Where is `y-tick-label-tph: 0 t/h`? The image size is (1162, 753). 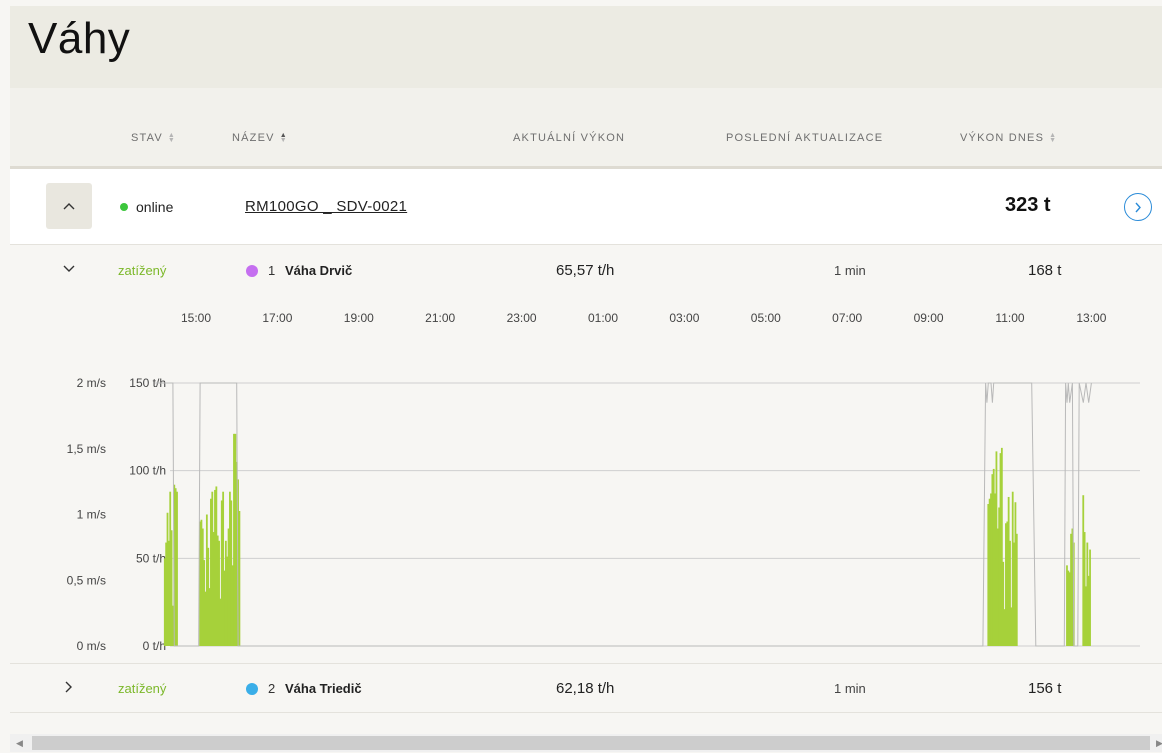 y-tick-label-tph: 0 t/h is located at coordinates (154, 646).